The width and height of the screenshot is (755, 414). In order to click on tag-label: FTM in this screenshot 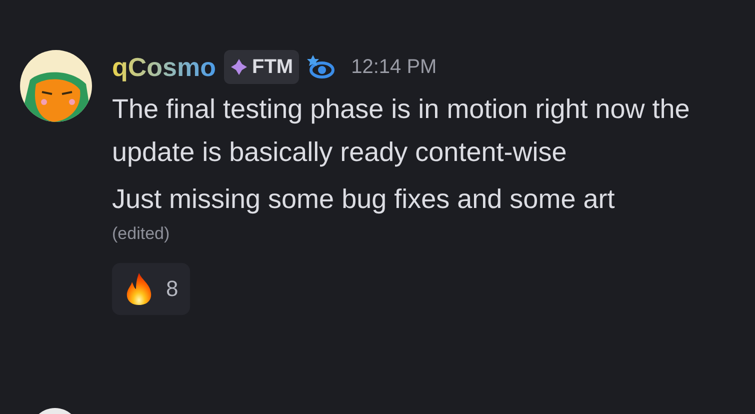, I will do `click(273, 67)`.